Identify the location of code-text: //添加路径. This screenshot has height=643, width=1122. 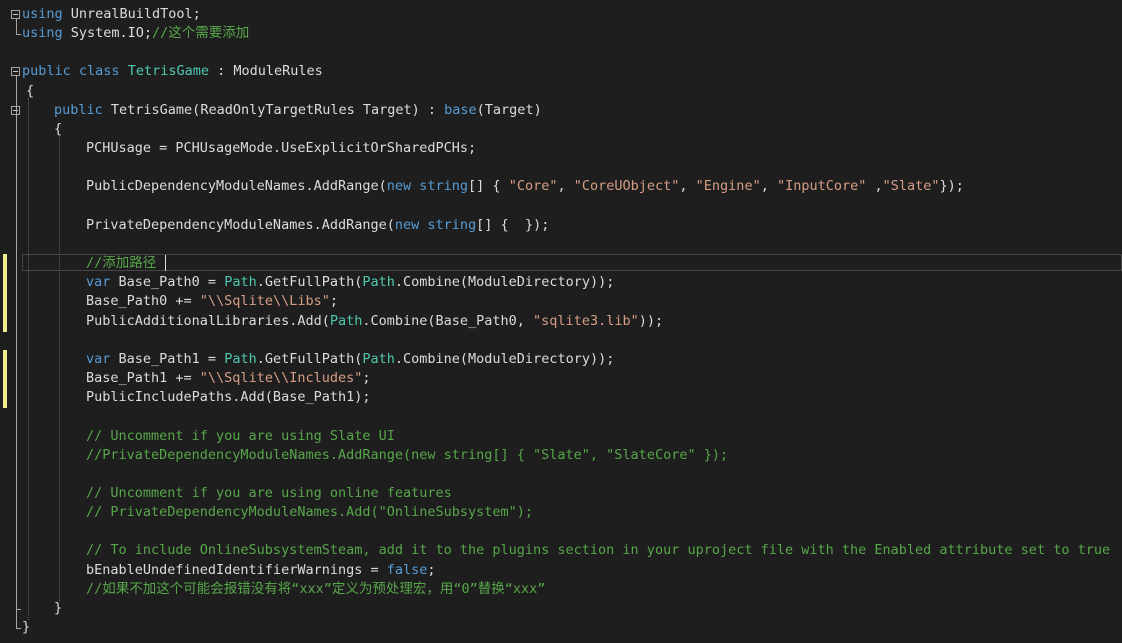
(121, 263).